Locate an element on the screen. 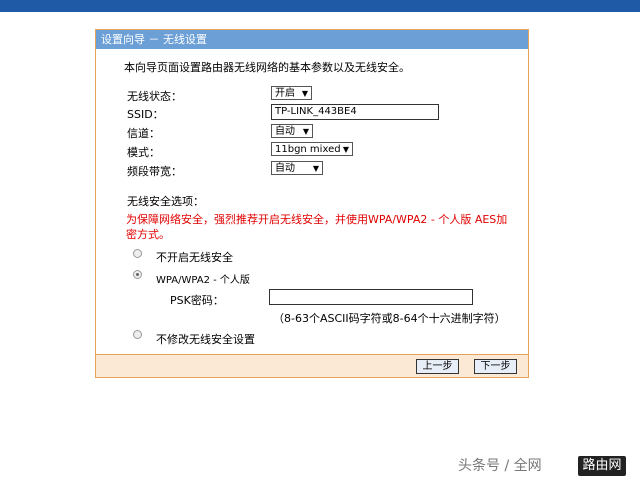  prev-button: 上一步 is located at coordinates (437, 366).